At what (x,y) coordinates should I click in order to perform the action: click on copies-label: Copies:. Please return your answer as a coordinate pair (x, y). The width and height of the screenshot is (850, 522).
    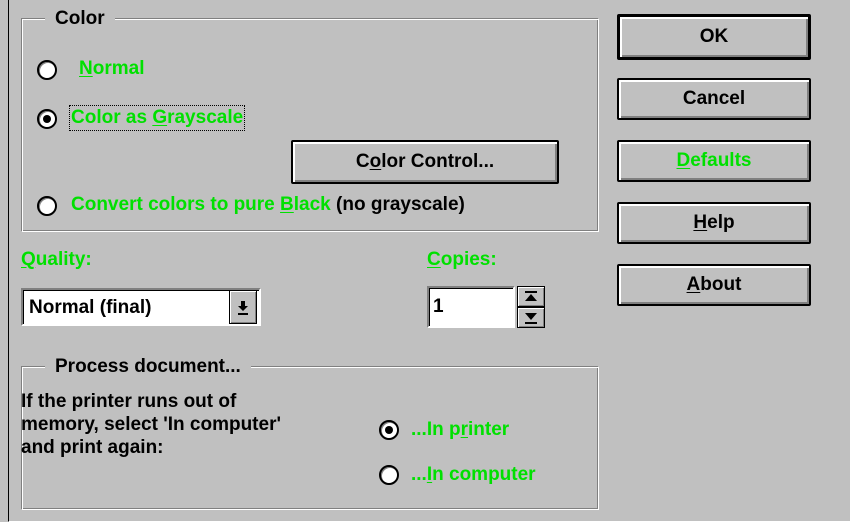
    Looking at the image, I should click on (462, 259).